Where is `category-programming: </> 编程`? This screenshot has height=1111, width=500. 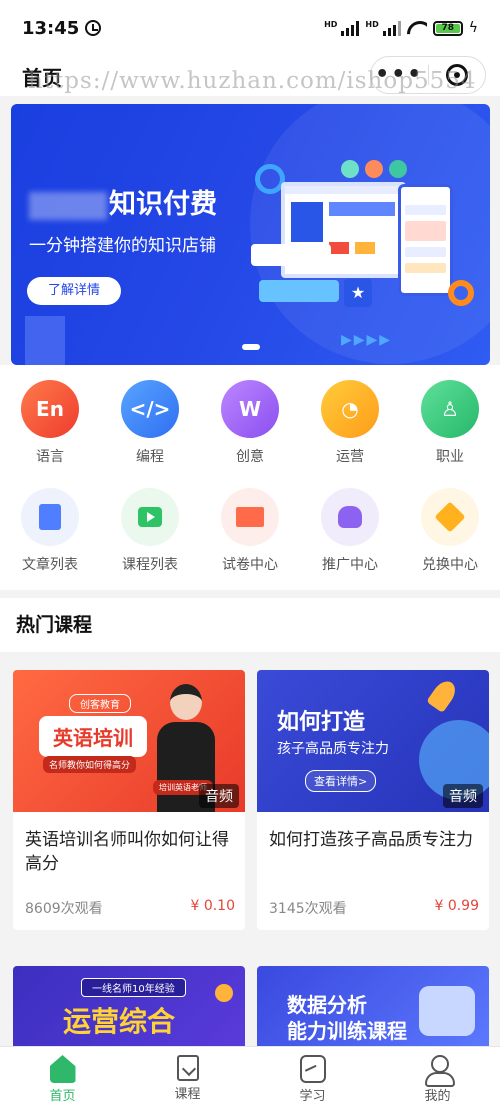
category-programming: </> 编程 is located at coordinates (150, 423).